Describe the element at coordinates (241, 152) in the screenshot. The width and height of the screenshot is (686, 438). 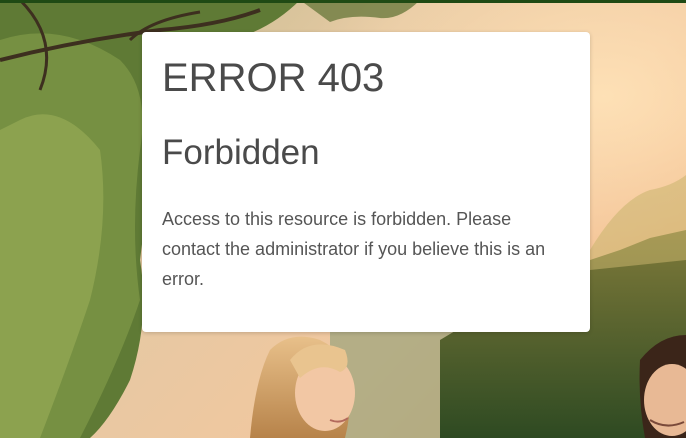
I see `error-title: Forbidden` at that location.